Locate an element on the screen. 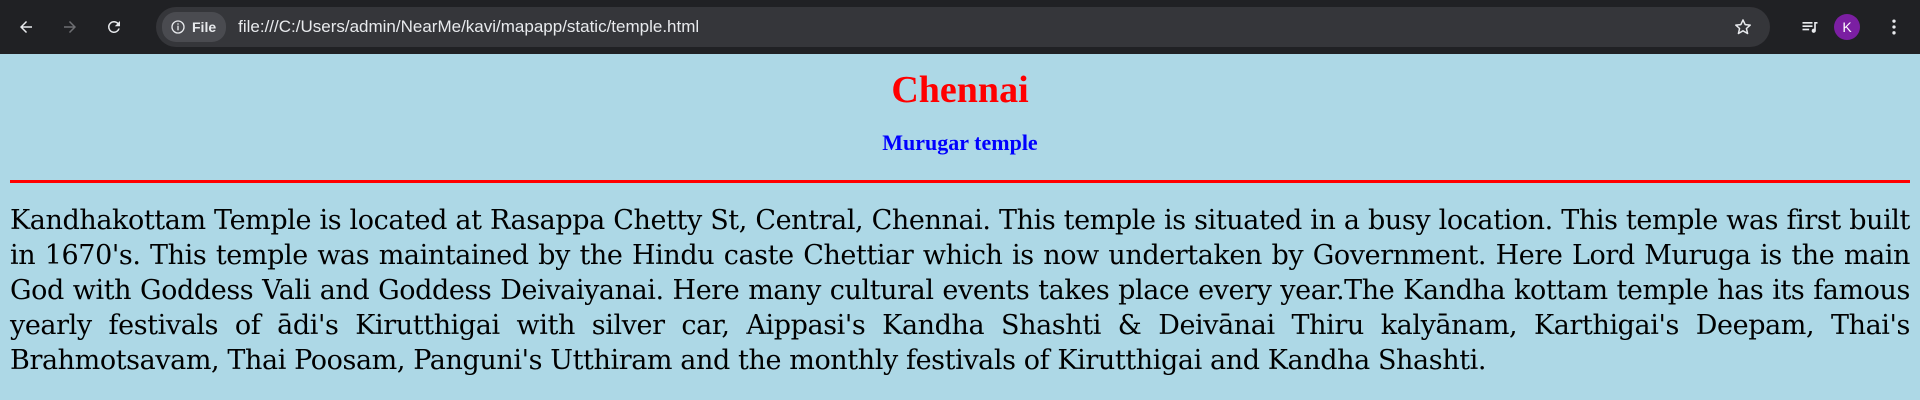 This screenshot has height=400, width=1920. site-chip-label: File is located at coordinates (204, 27).